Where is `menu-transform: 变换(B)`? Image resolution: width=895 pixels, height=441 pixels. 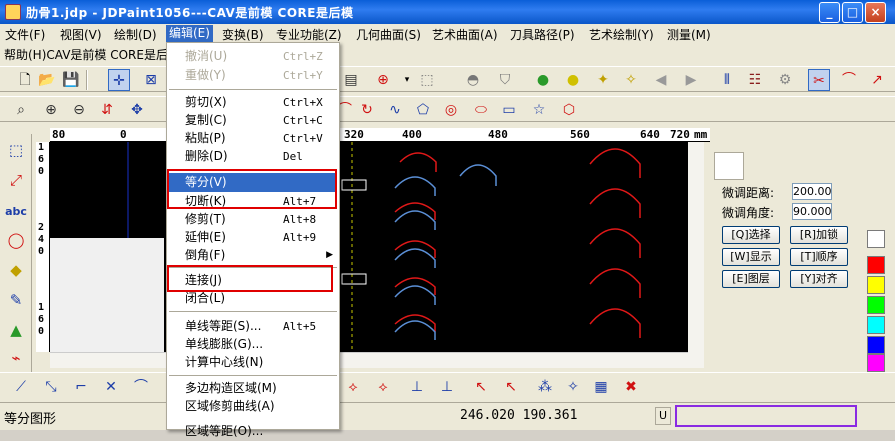
menu-transform: 变换(B) is located at coordinates (243, 34).